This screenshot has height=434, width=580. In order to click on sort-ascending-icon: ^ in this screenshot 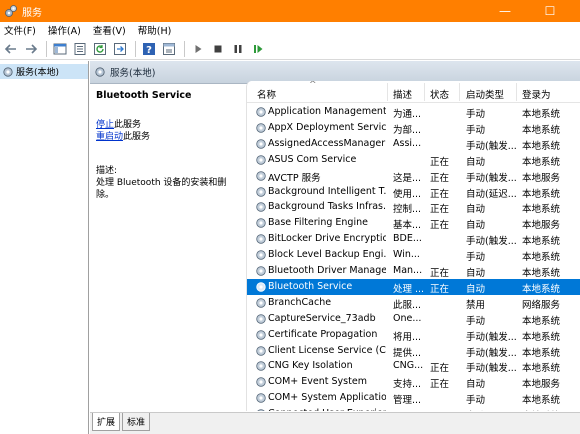, I will do `click(313, 85)`.